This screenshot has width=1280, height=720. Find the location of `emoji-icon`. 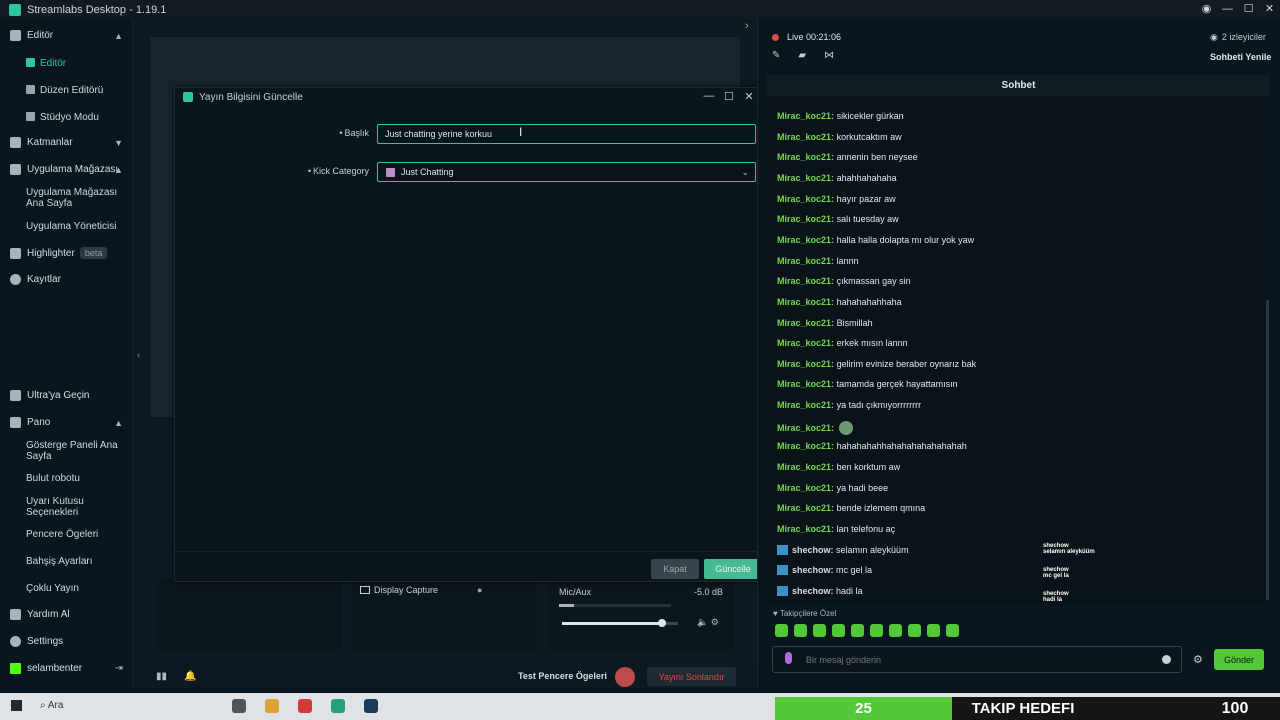

emoji-icon is located at coordinates (1166, 659).